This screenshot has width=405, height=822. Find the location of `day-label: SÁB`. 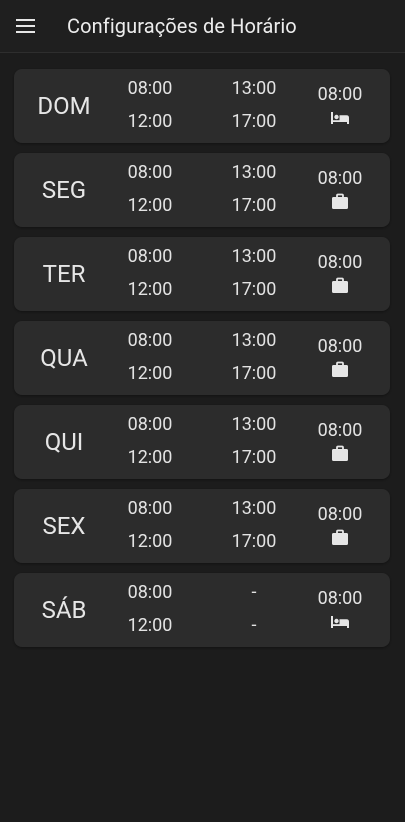

day-label: SÁB is located at coordinates (64, 610).